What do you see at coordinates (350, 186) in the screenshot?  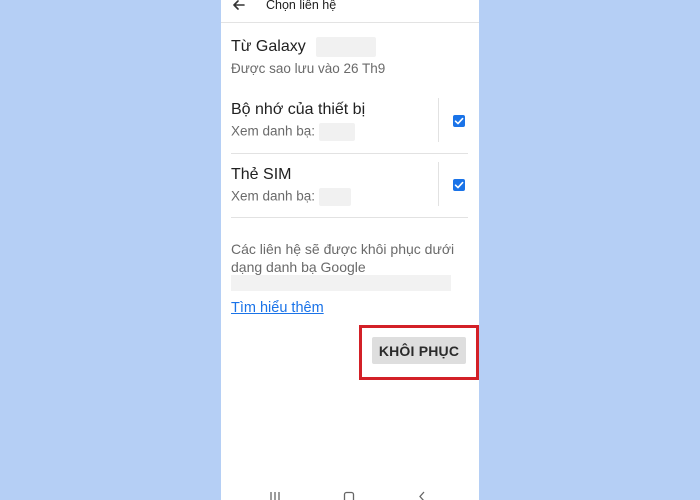 I see `option-sim-card: Thẻ SIM Xem danh bạ:` at bounding box center [350, 186].